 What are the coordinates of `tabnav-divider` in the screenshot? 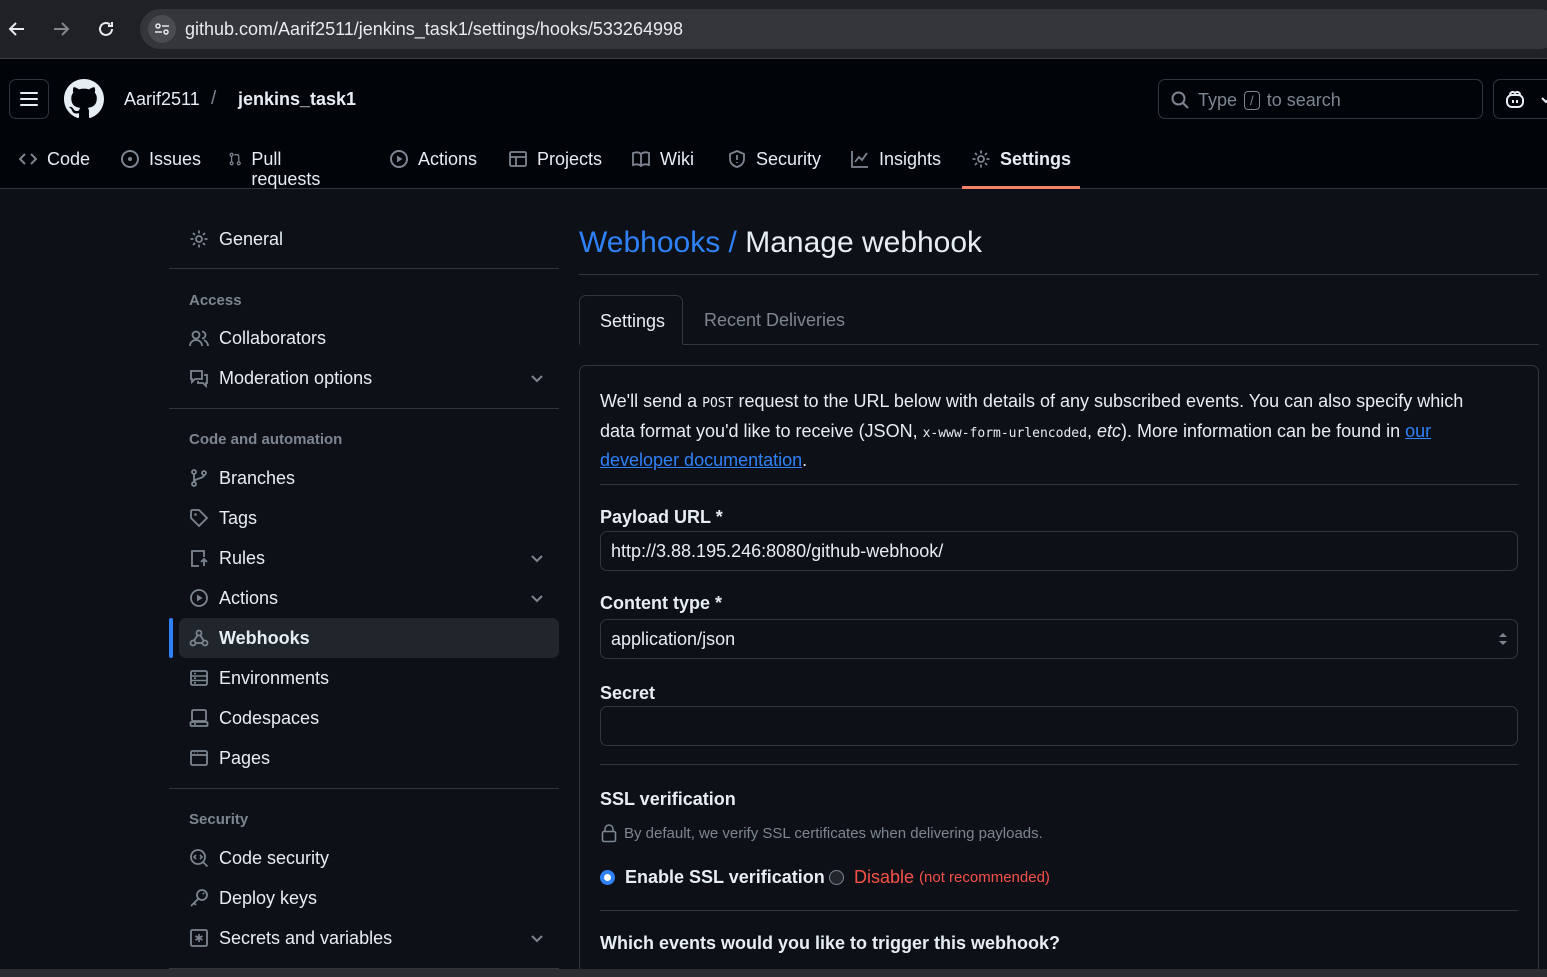 It's located at (1059, 344).